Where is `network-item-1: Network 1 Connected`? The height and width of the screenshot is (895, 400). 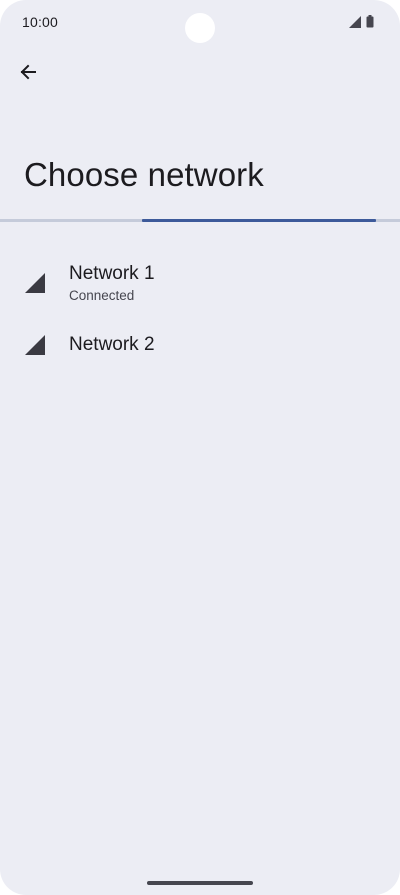
network-item-1: Network 1 Connected is located at coordinates (200, 283).